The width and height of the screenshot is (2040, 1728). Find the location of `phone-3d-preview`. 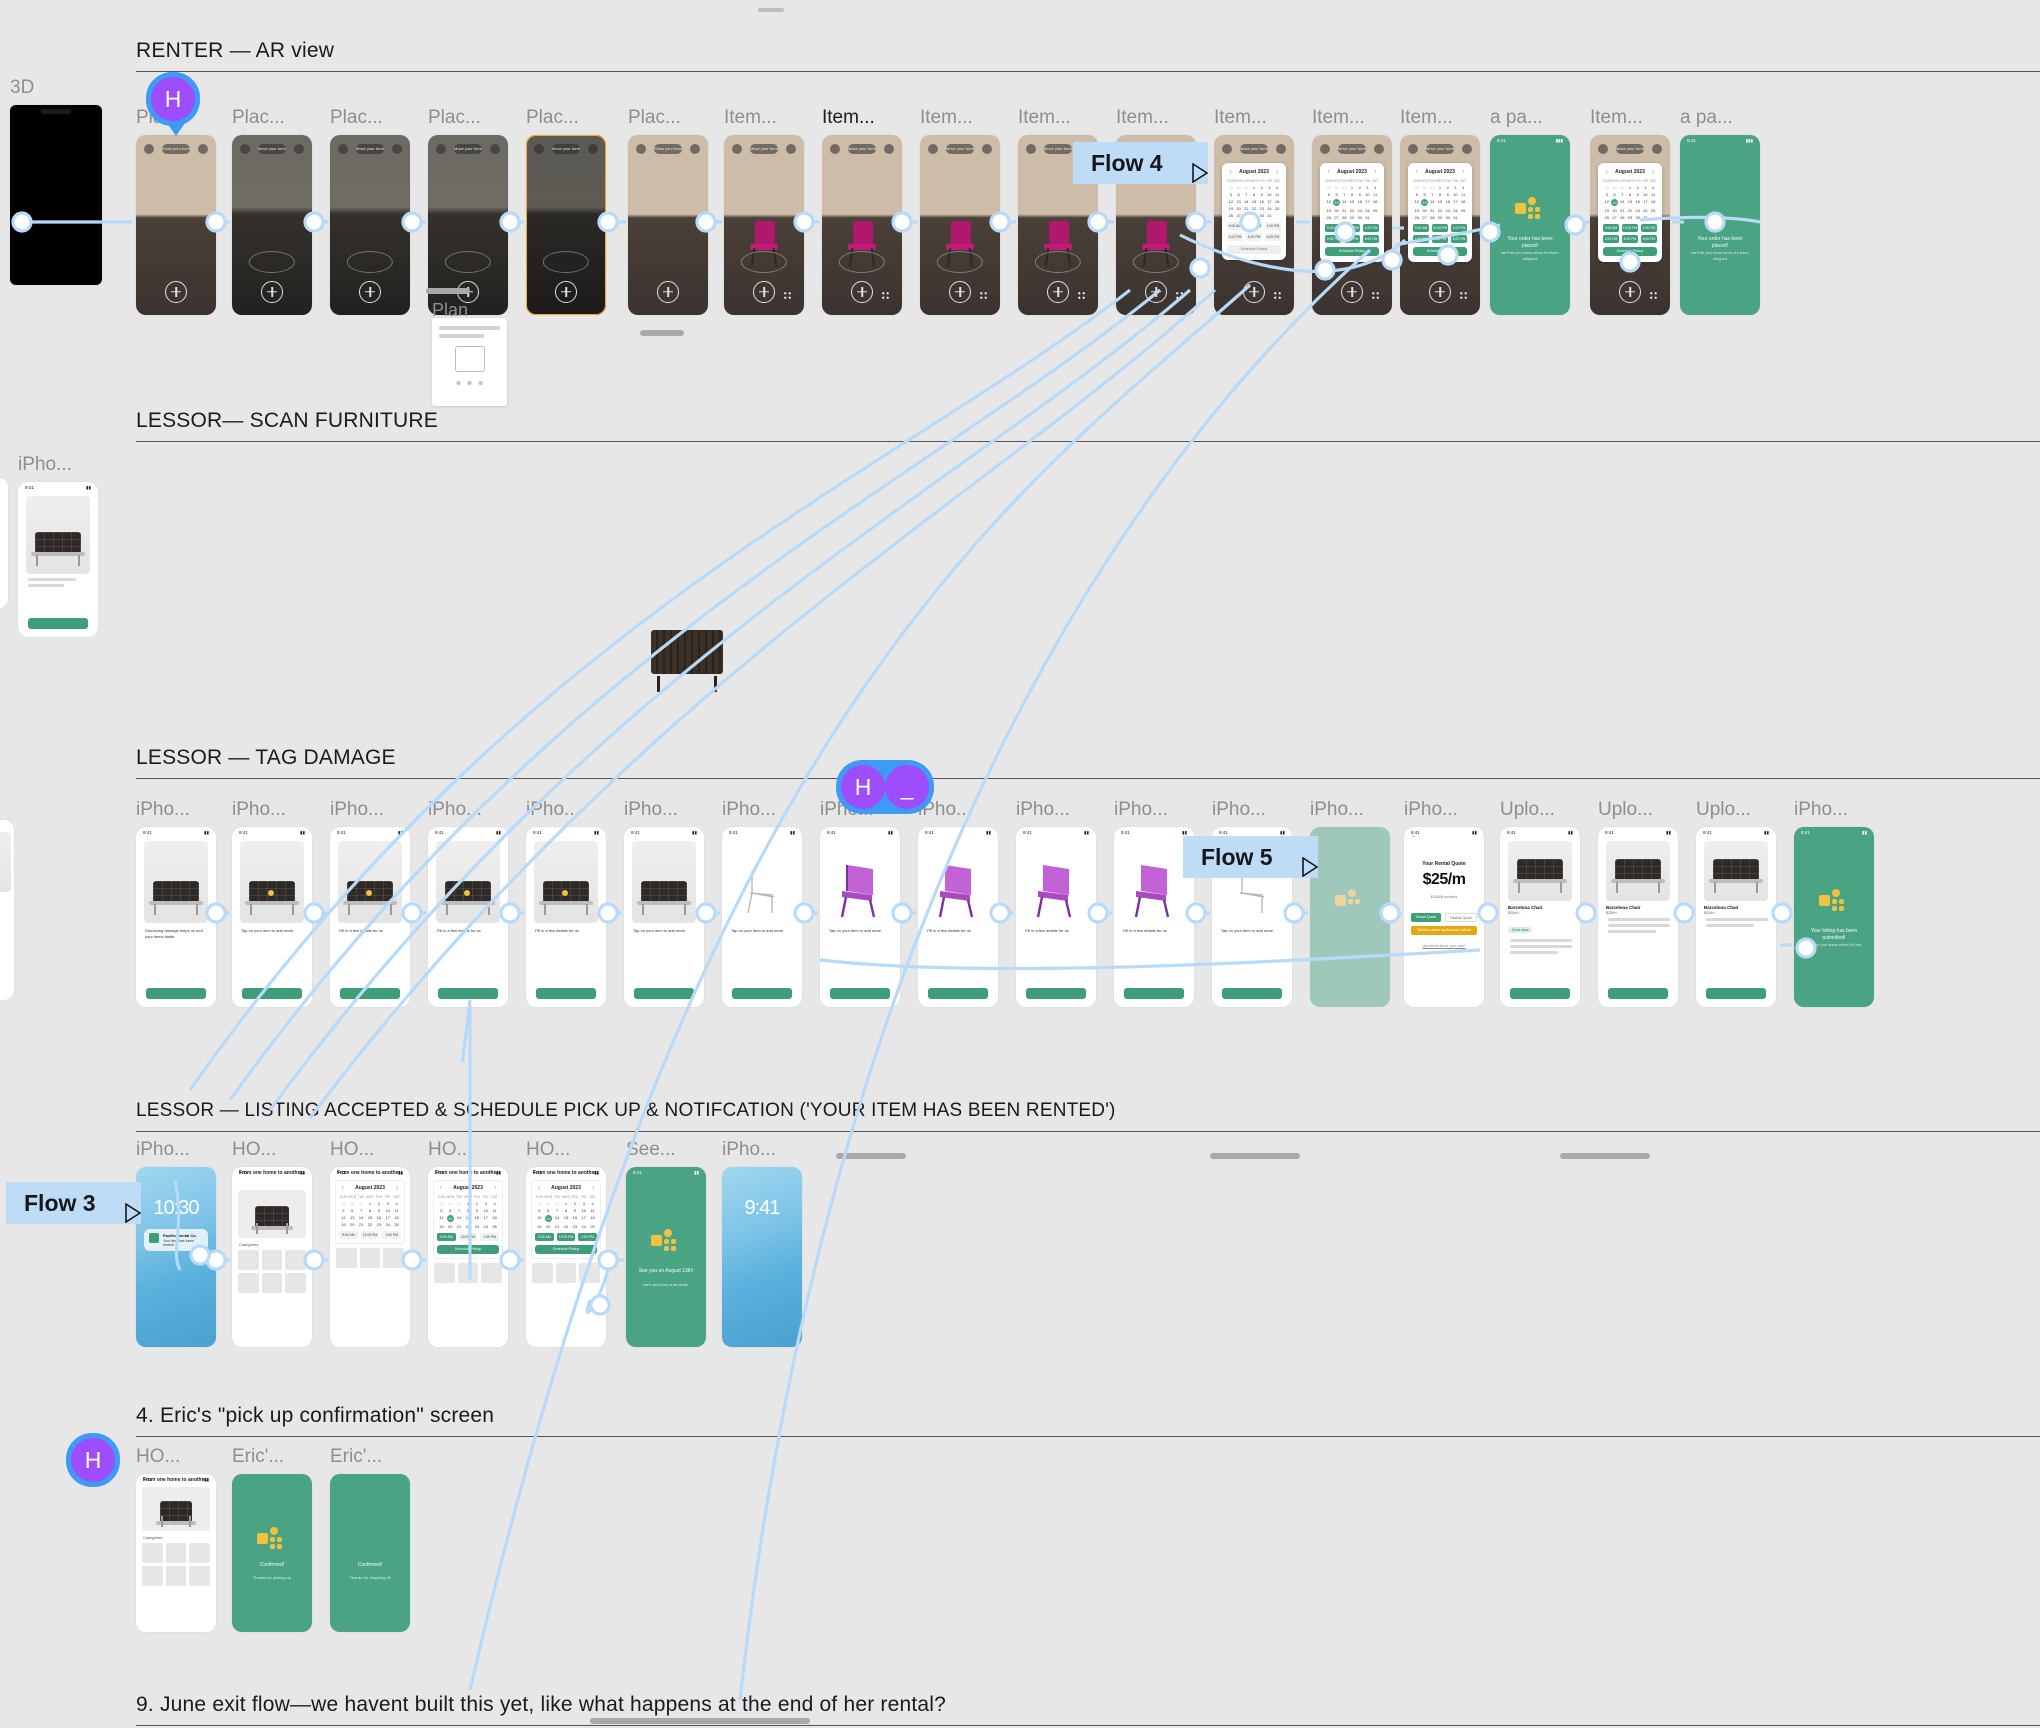

phone-3d-preview is located at coordinates (56, 194).